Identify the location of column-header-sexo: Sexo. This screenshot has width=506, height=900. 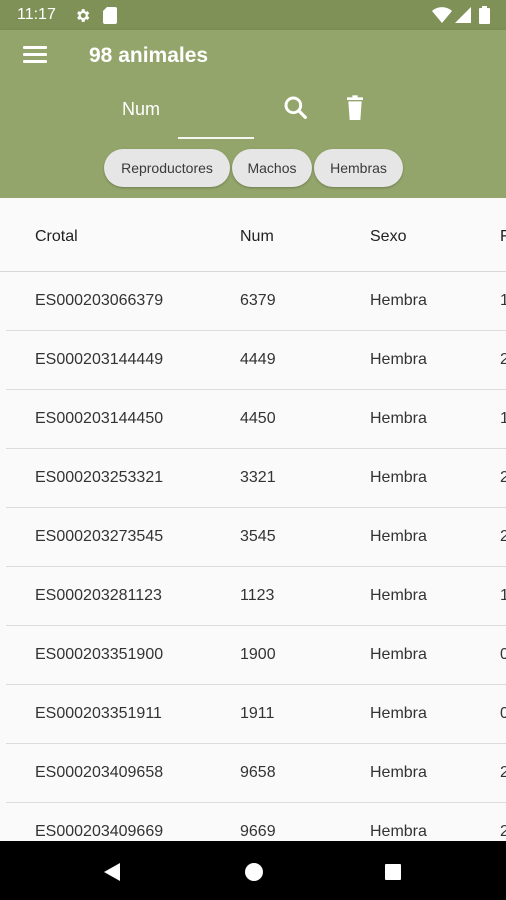
(388, 237).